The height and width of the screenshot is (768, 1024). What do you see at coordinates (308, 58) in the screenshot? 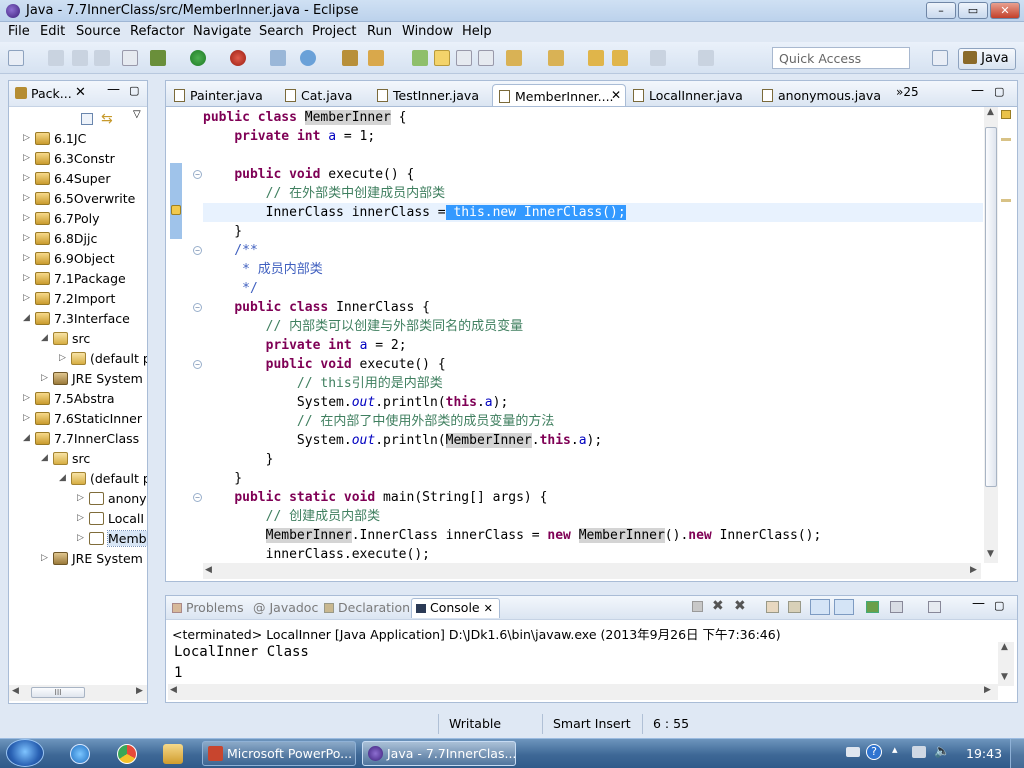
I see `new-package-icon` at bounding box center [308, 58].